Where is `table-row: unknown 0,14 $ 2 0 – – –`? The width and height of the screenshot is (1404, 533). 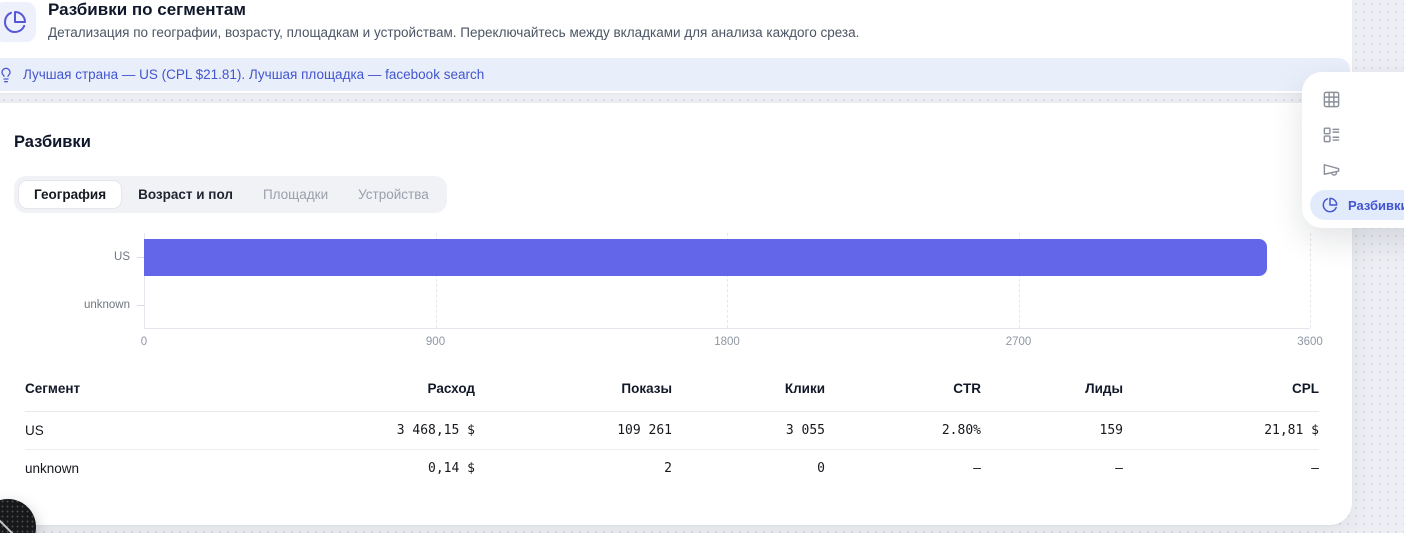 table-row: unknown 0,14 $ 2 0 – – – is located at coordinates (672, 469).